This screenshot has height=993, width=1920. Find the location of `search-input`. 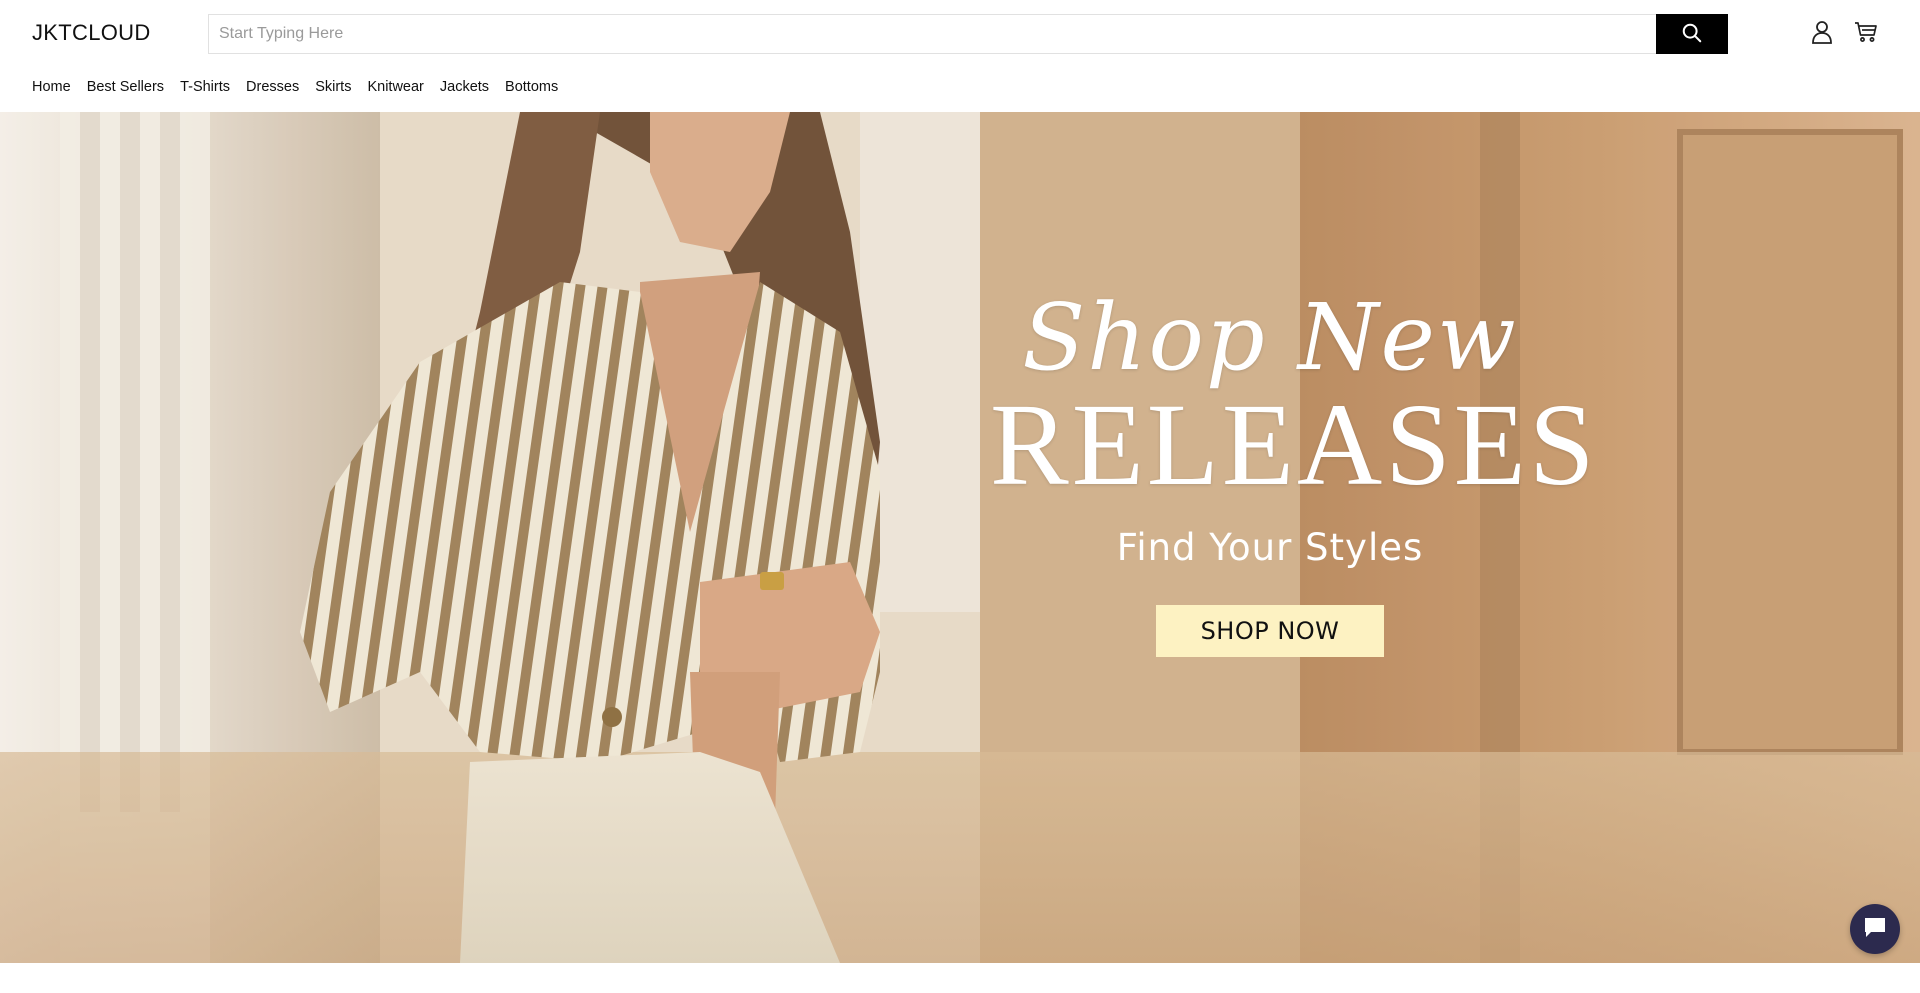

search-input is located at coordinates (932, 34).